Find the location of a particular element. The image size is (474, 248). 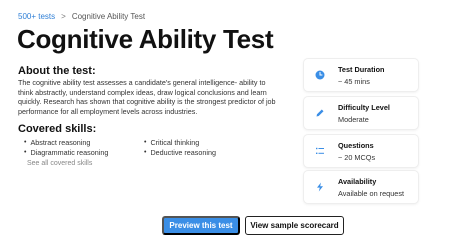

view-sample-scorecard-button: View sample scorecard is located at coordinates (294, 225).